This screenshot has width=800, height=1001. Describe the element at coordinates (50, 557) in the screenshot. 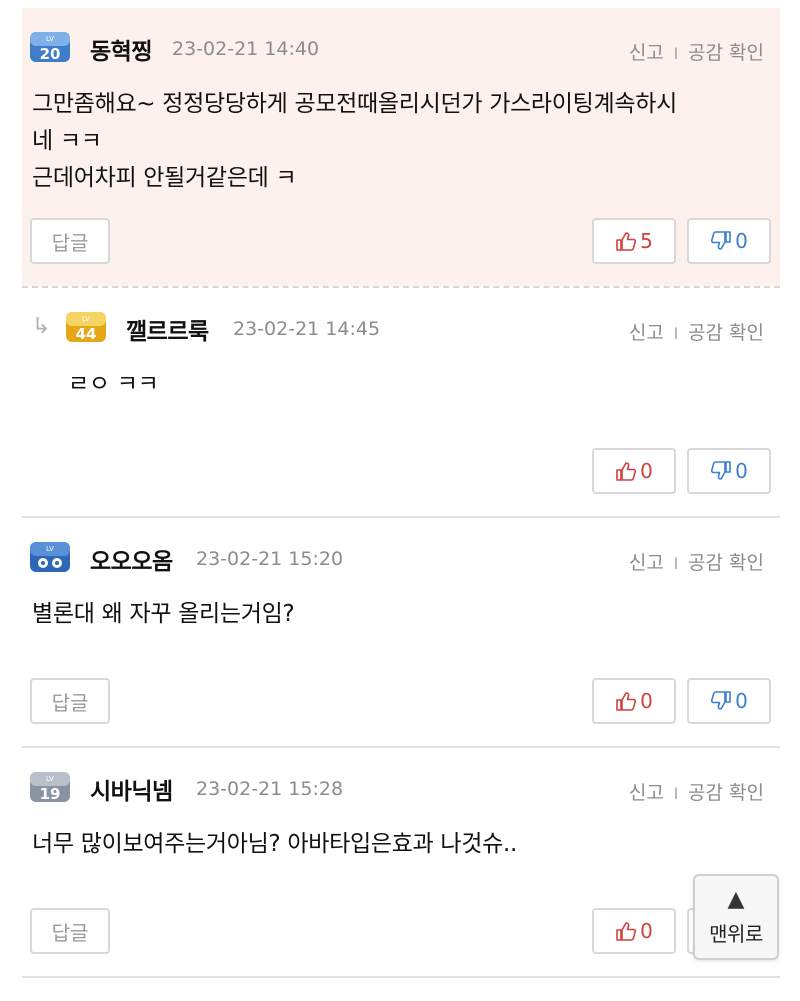

I see `level-badge-icon: LV` at that location.